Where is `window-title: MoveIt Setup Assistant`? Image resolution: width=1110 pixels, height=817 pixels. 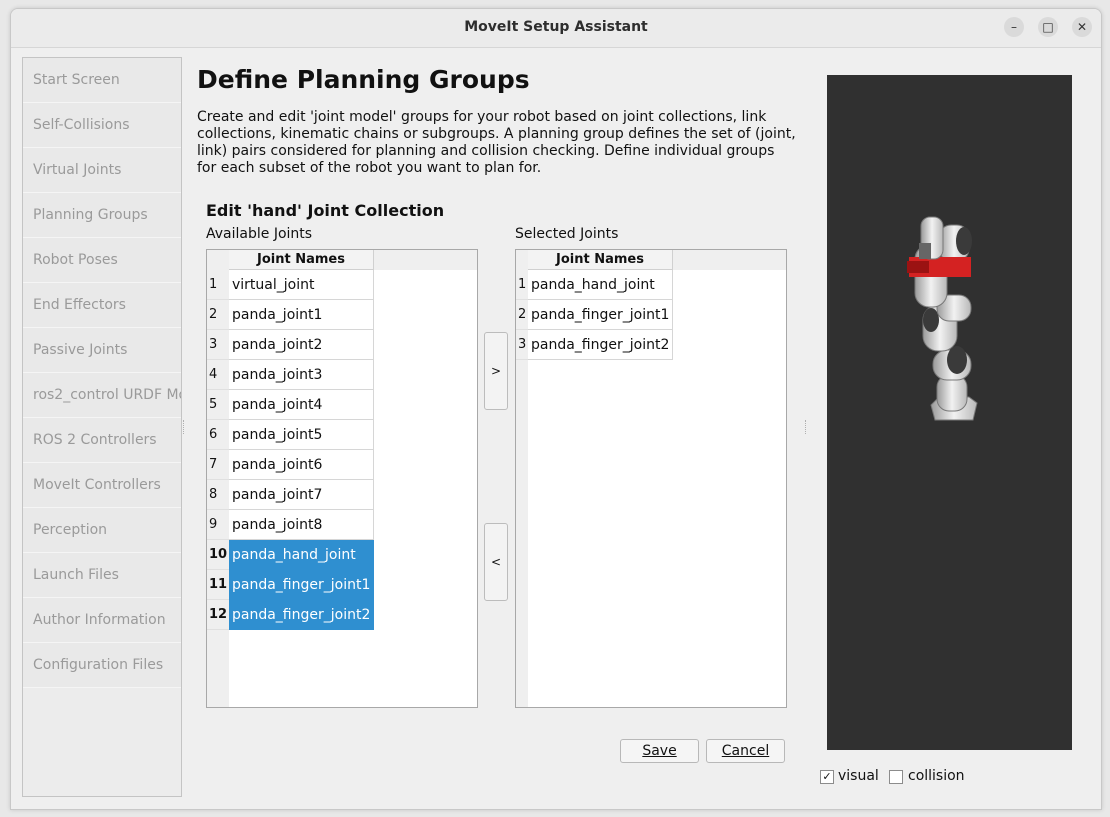
window-title: MoveIt Setup Assistant is located at coordinates (556, 27).